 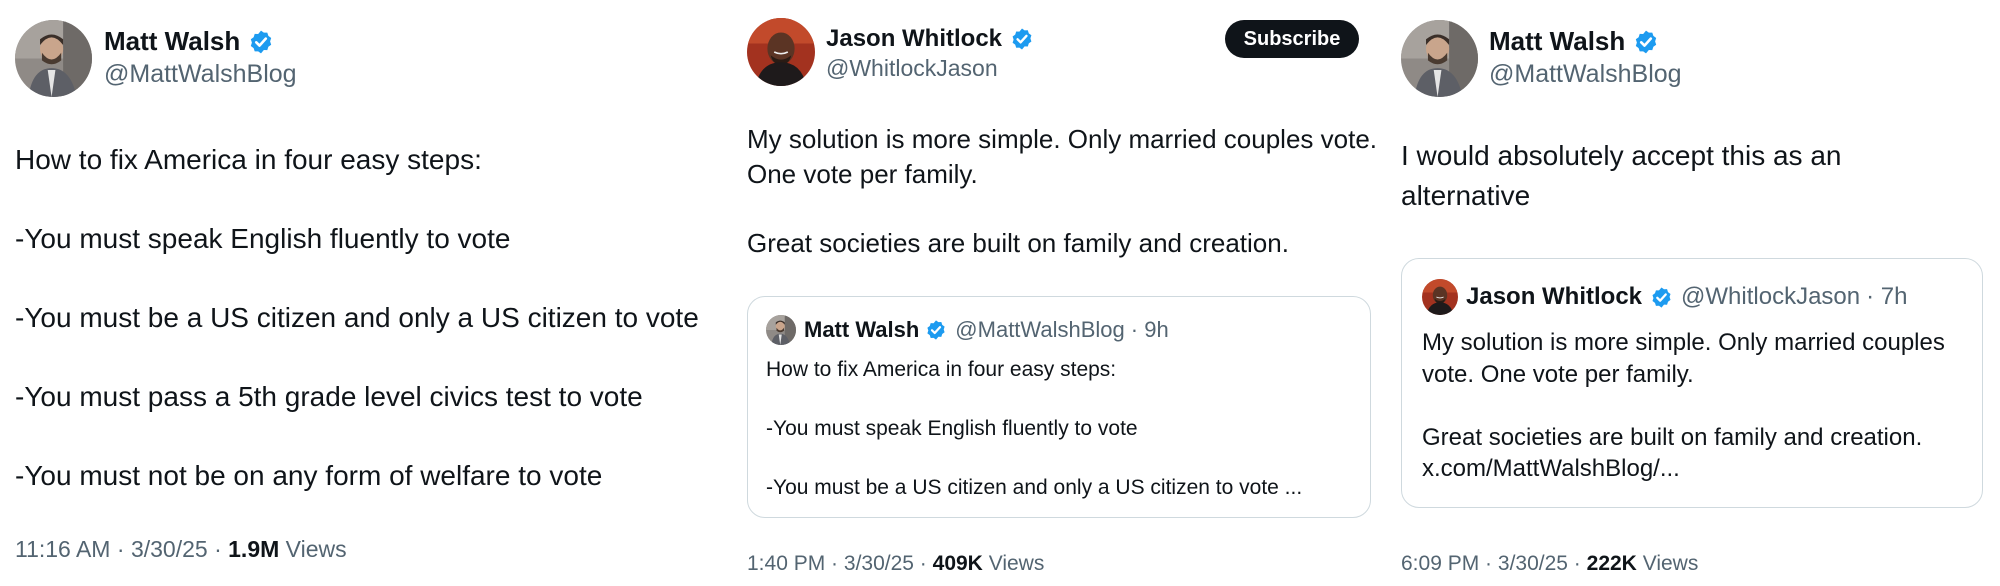 What do you see at coordinates (1611, 563) in the screenshot?
I see `view-count: 222K` at bounding box center [1611, 563].